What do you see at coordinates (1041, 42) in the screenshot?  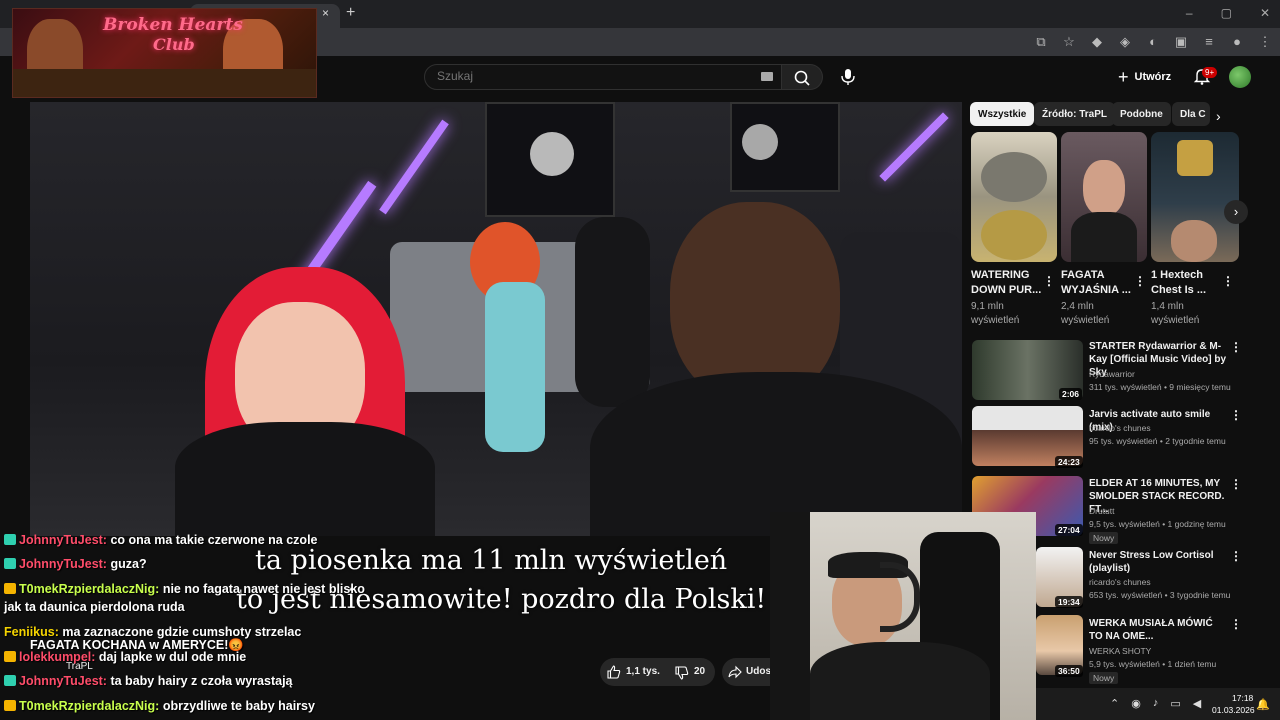 I see `cast-icon: ⧉` at bounding box center [1041, 42].